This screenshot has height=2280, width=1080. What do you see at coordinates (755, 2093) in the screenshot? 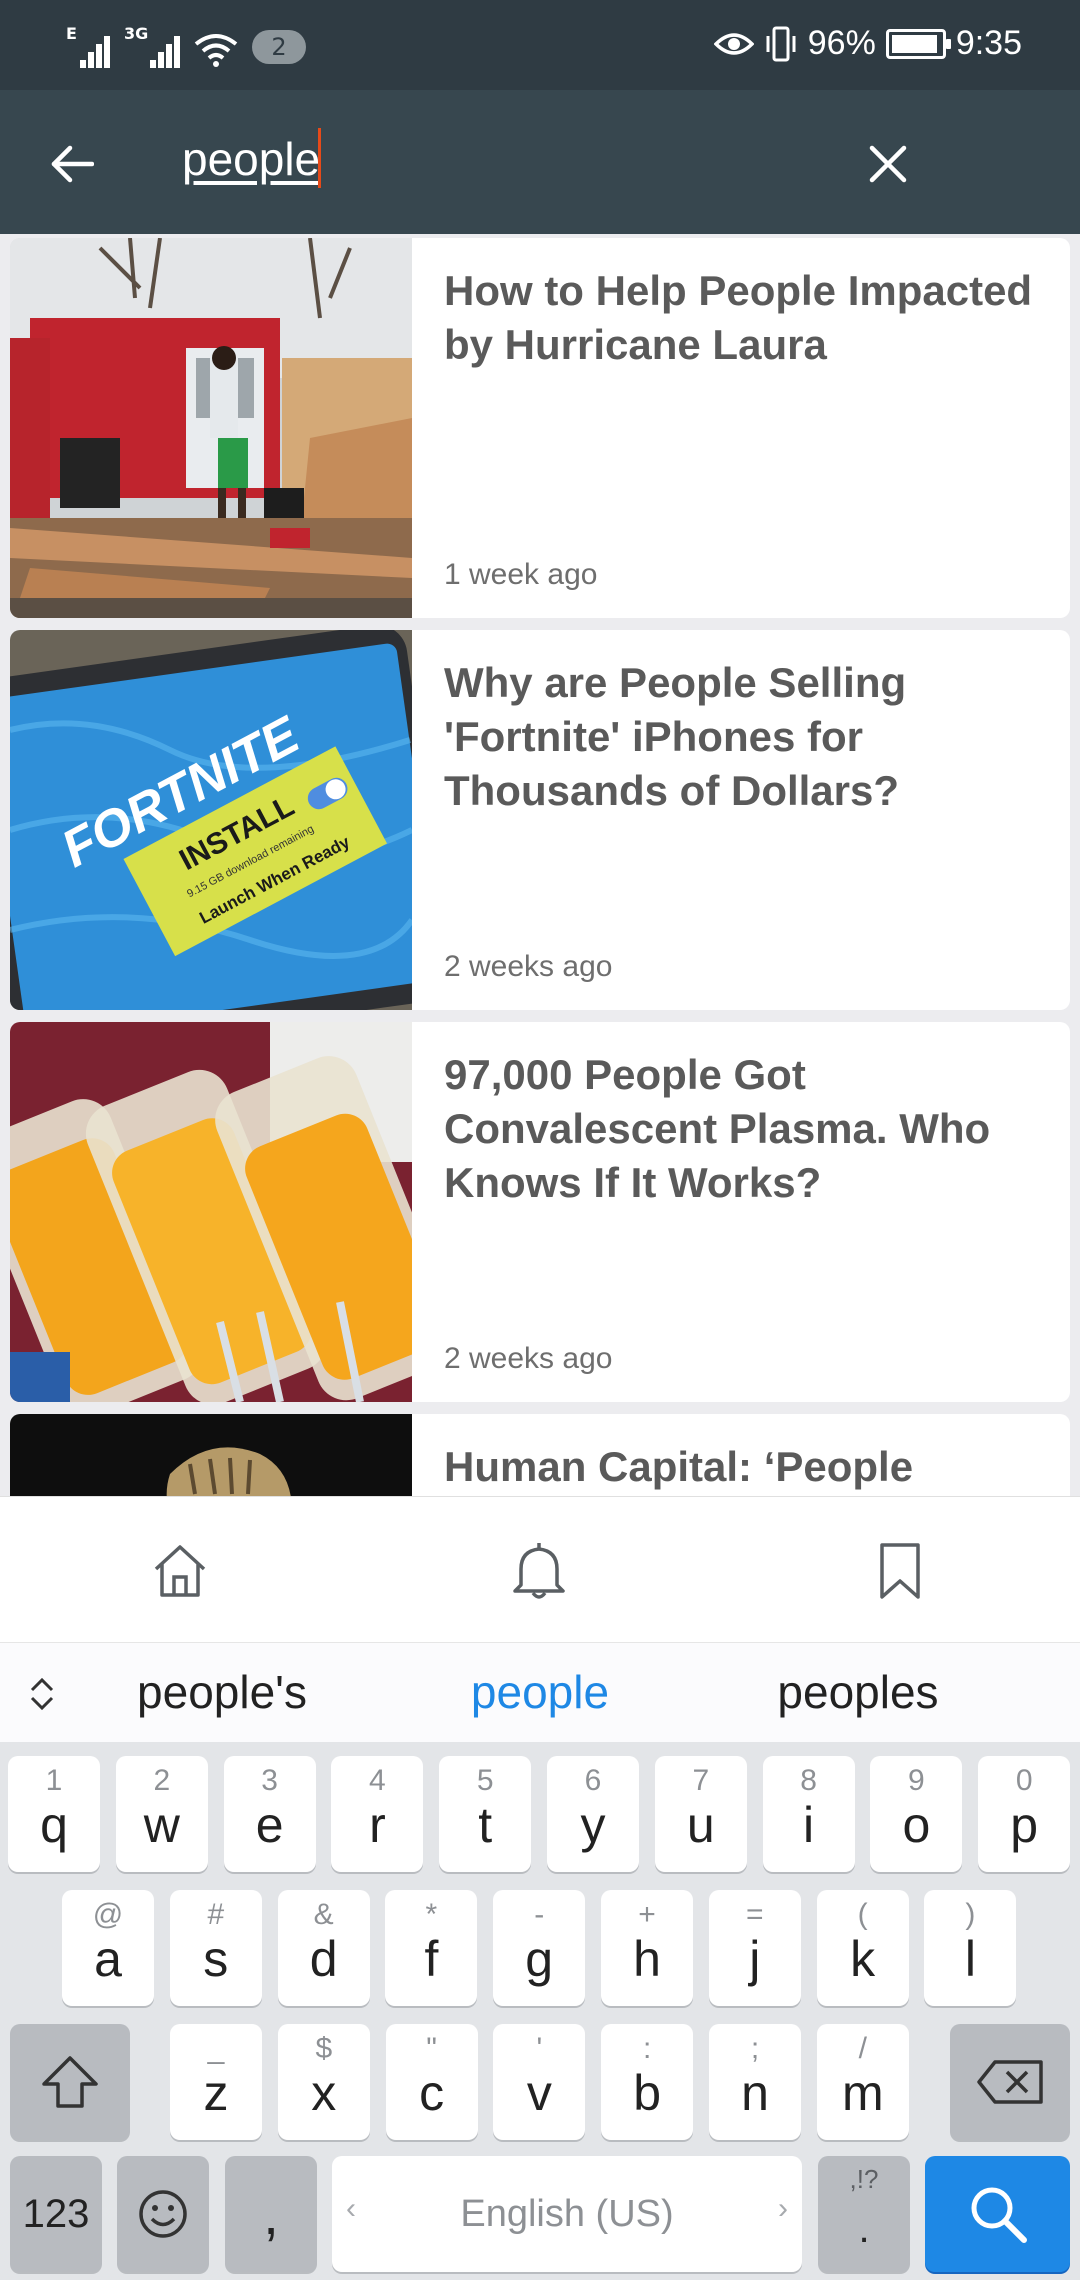
I see `key-label: n` at bounding box center [755, 2093].